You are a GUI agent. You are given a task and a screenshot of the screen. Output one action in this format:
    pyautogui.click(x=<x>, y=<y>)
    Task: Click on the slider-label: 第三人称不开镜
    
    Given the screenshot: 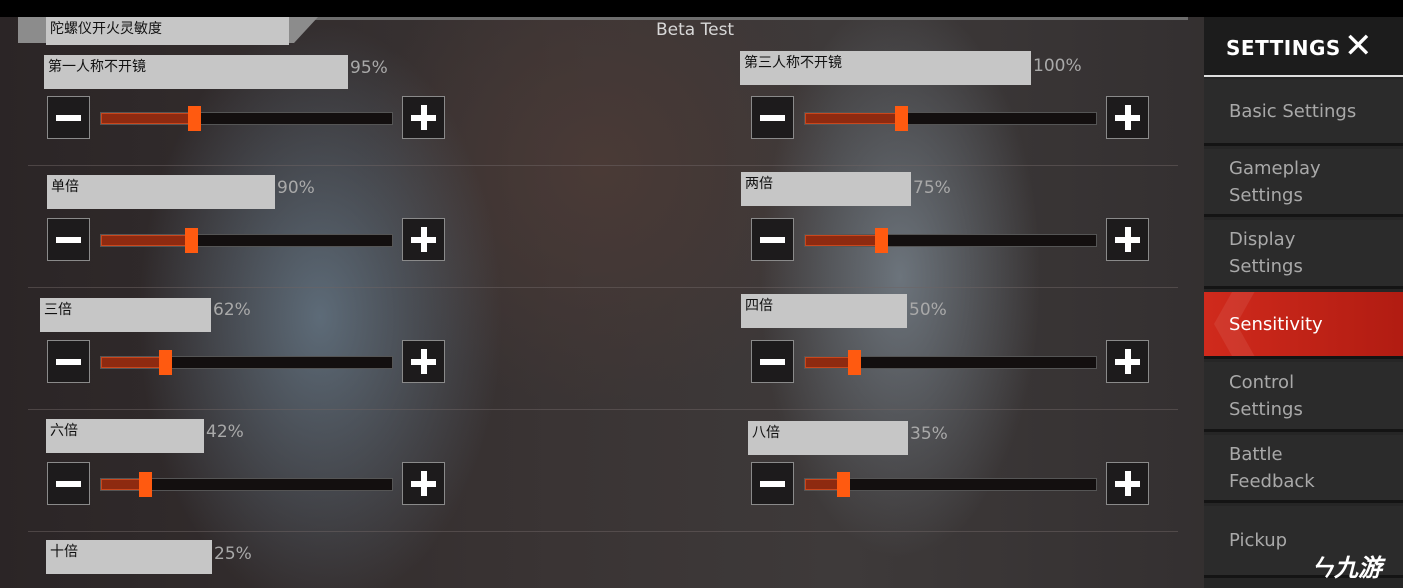 What is the action you would take?
    pyautogui.click(x=885, y=68)
    